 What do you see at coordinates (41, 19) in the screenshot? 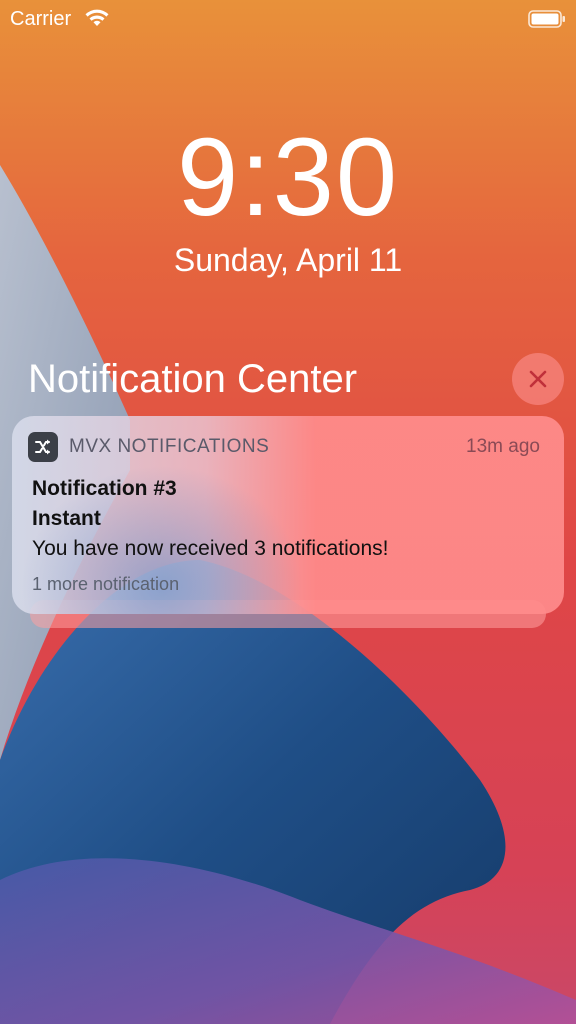
I see `carrier-label: Carrier` at bounding box center [41, 19].